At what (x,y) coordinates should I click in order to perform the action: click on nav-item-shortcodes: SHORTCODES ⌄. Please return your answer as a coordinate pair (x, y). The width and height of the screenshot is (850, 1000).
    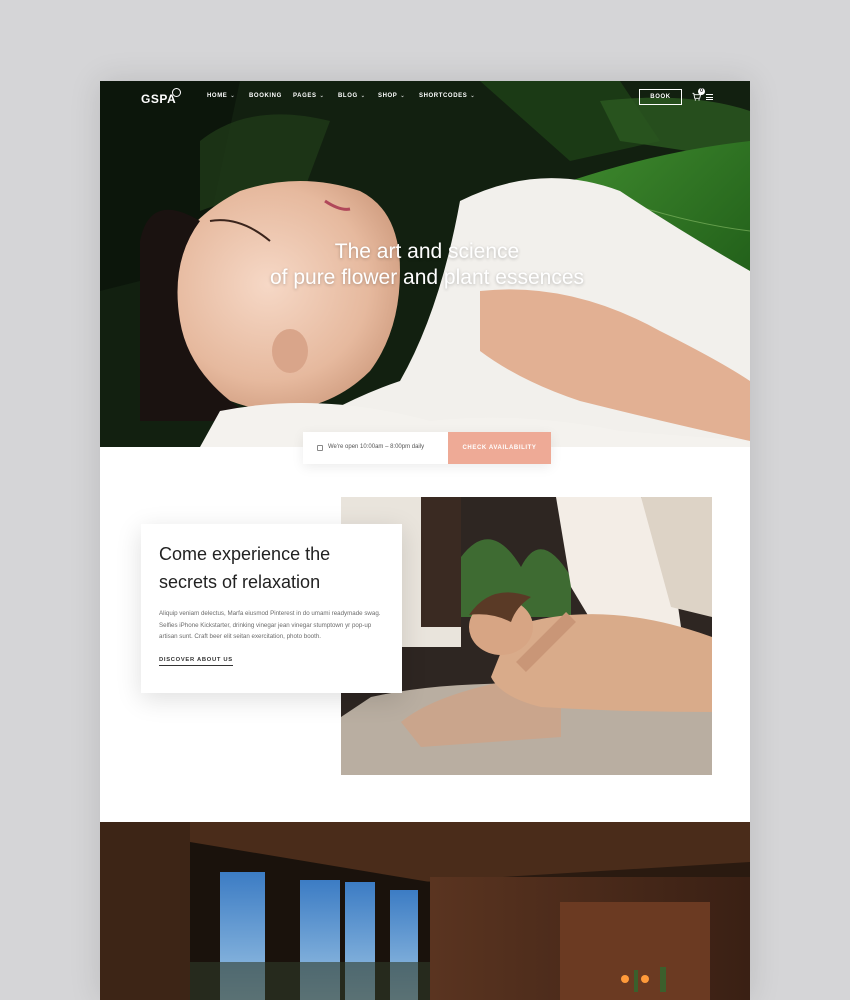
    Looking at the image, I should click on (447, 96).